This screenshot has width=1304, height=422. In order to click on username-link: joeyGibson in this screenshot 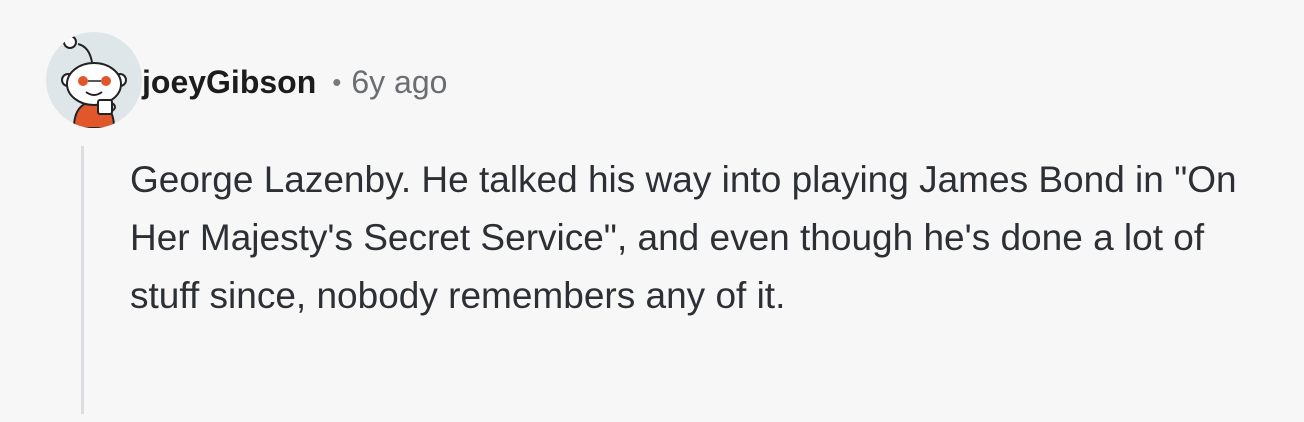, I will do `click(229, 82)`.